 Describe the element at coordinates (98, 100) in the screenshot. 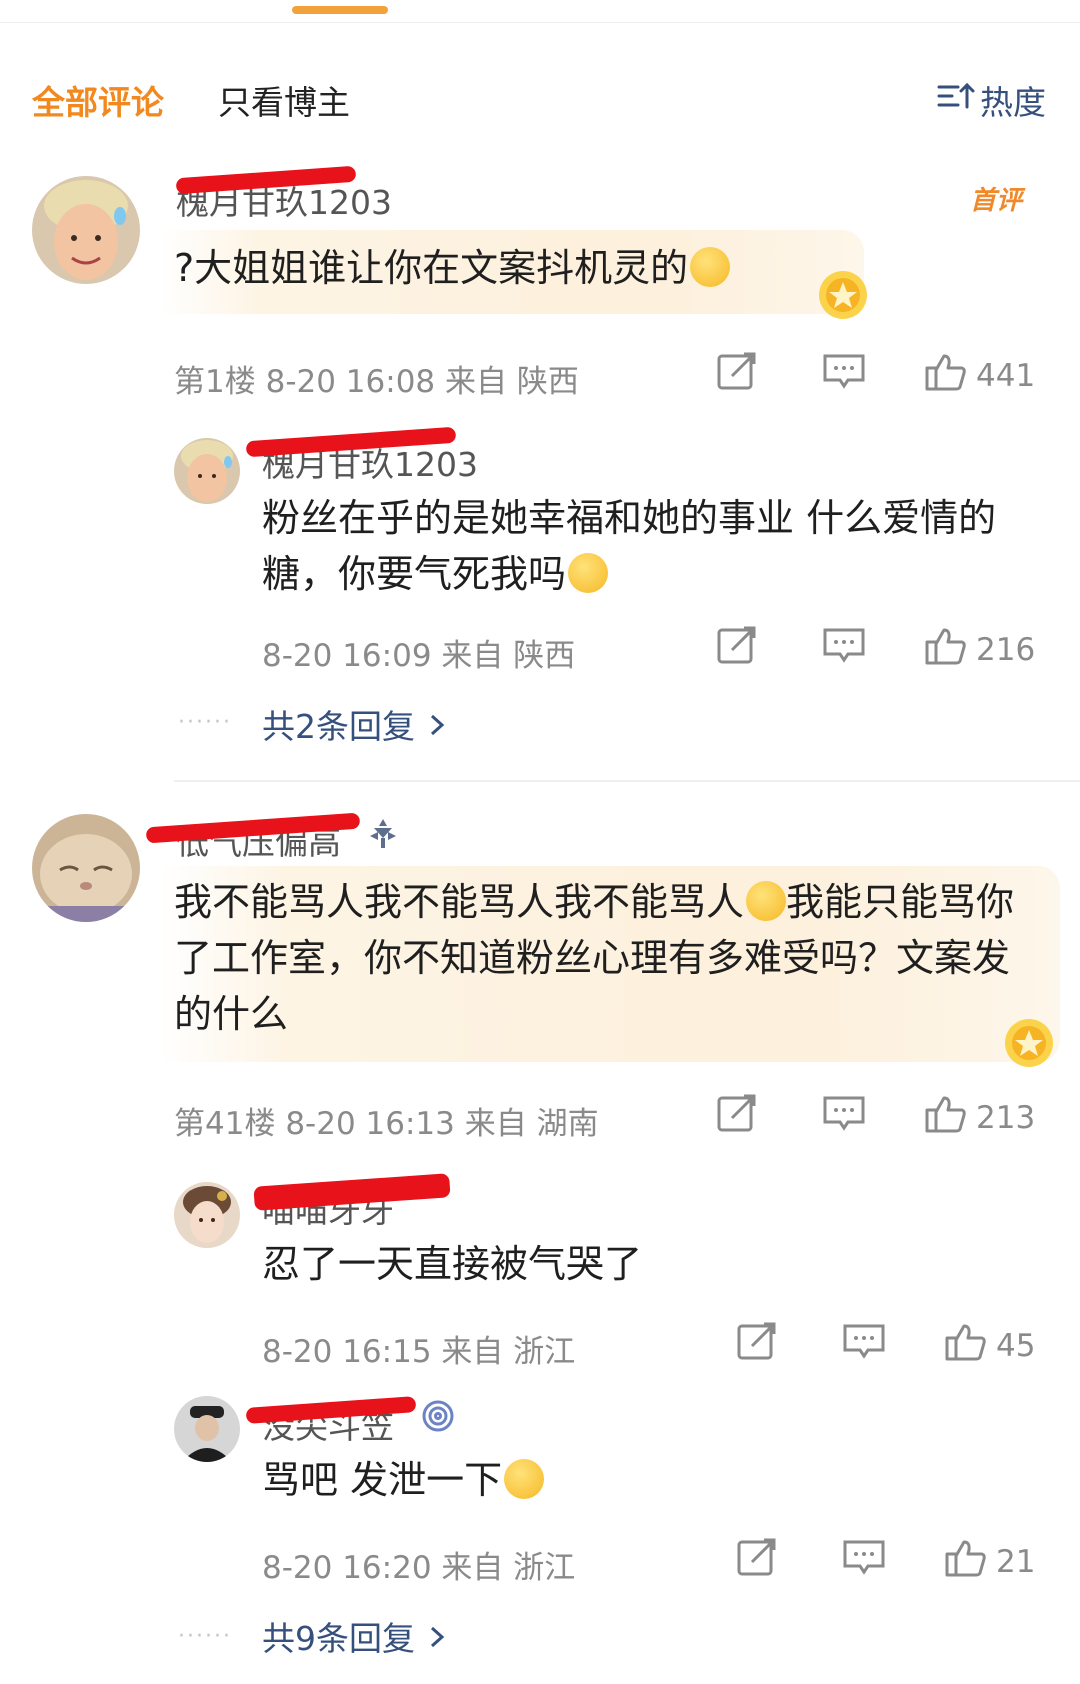

I see `tab-all-comments: 全部评论` at that location.